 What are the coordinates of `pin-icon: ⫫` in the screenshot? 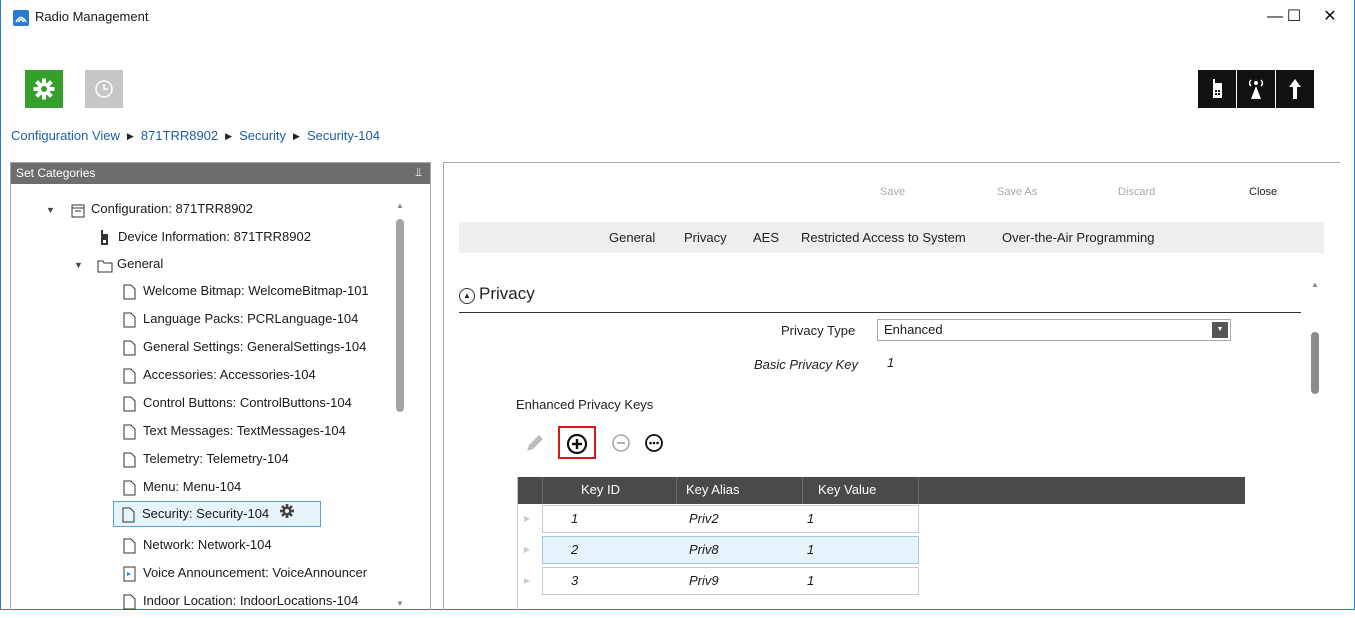 It's located at (418, 172).